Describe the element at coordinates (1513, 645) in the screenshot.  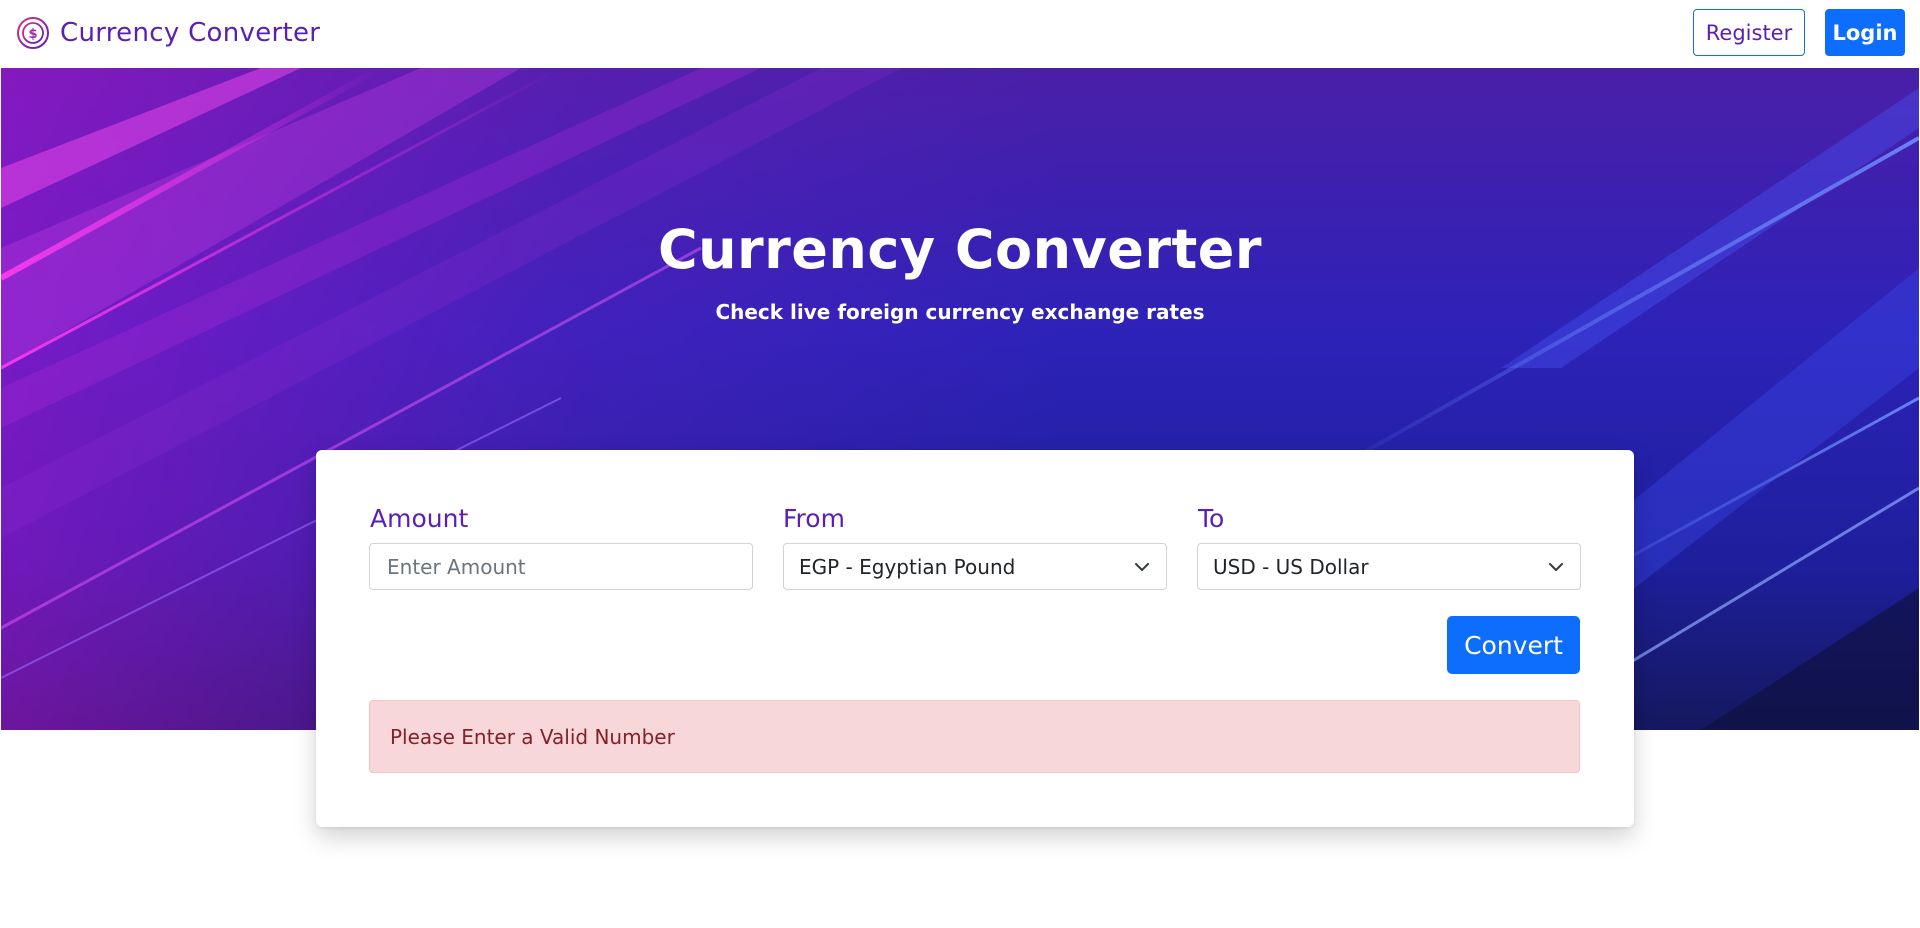
I see `convert-button: Convert` at that location.